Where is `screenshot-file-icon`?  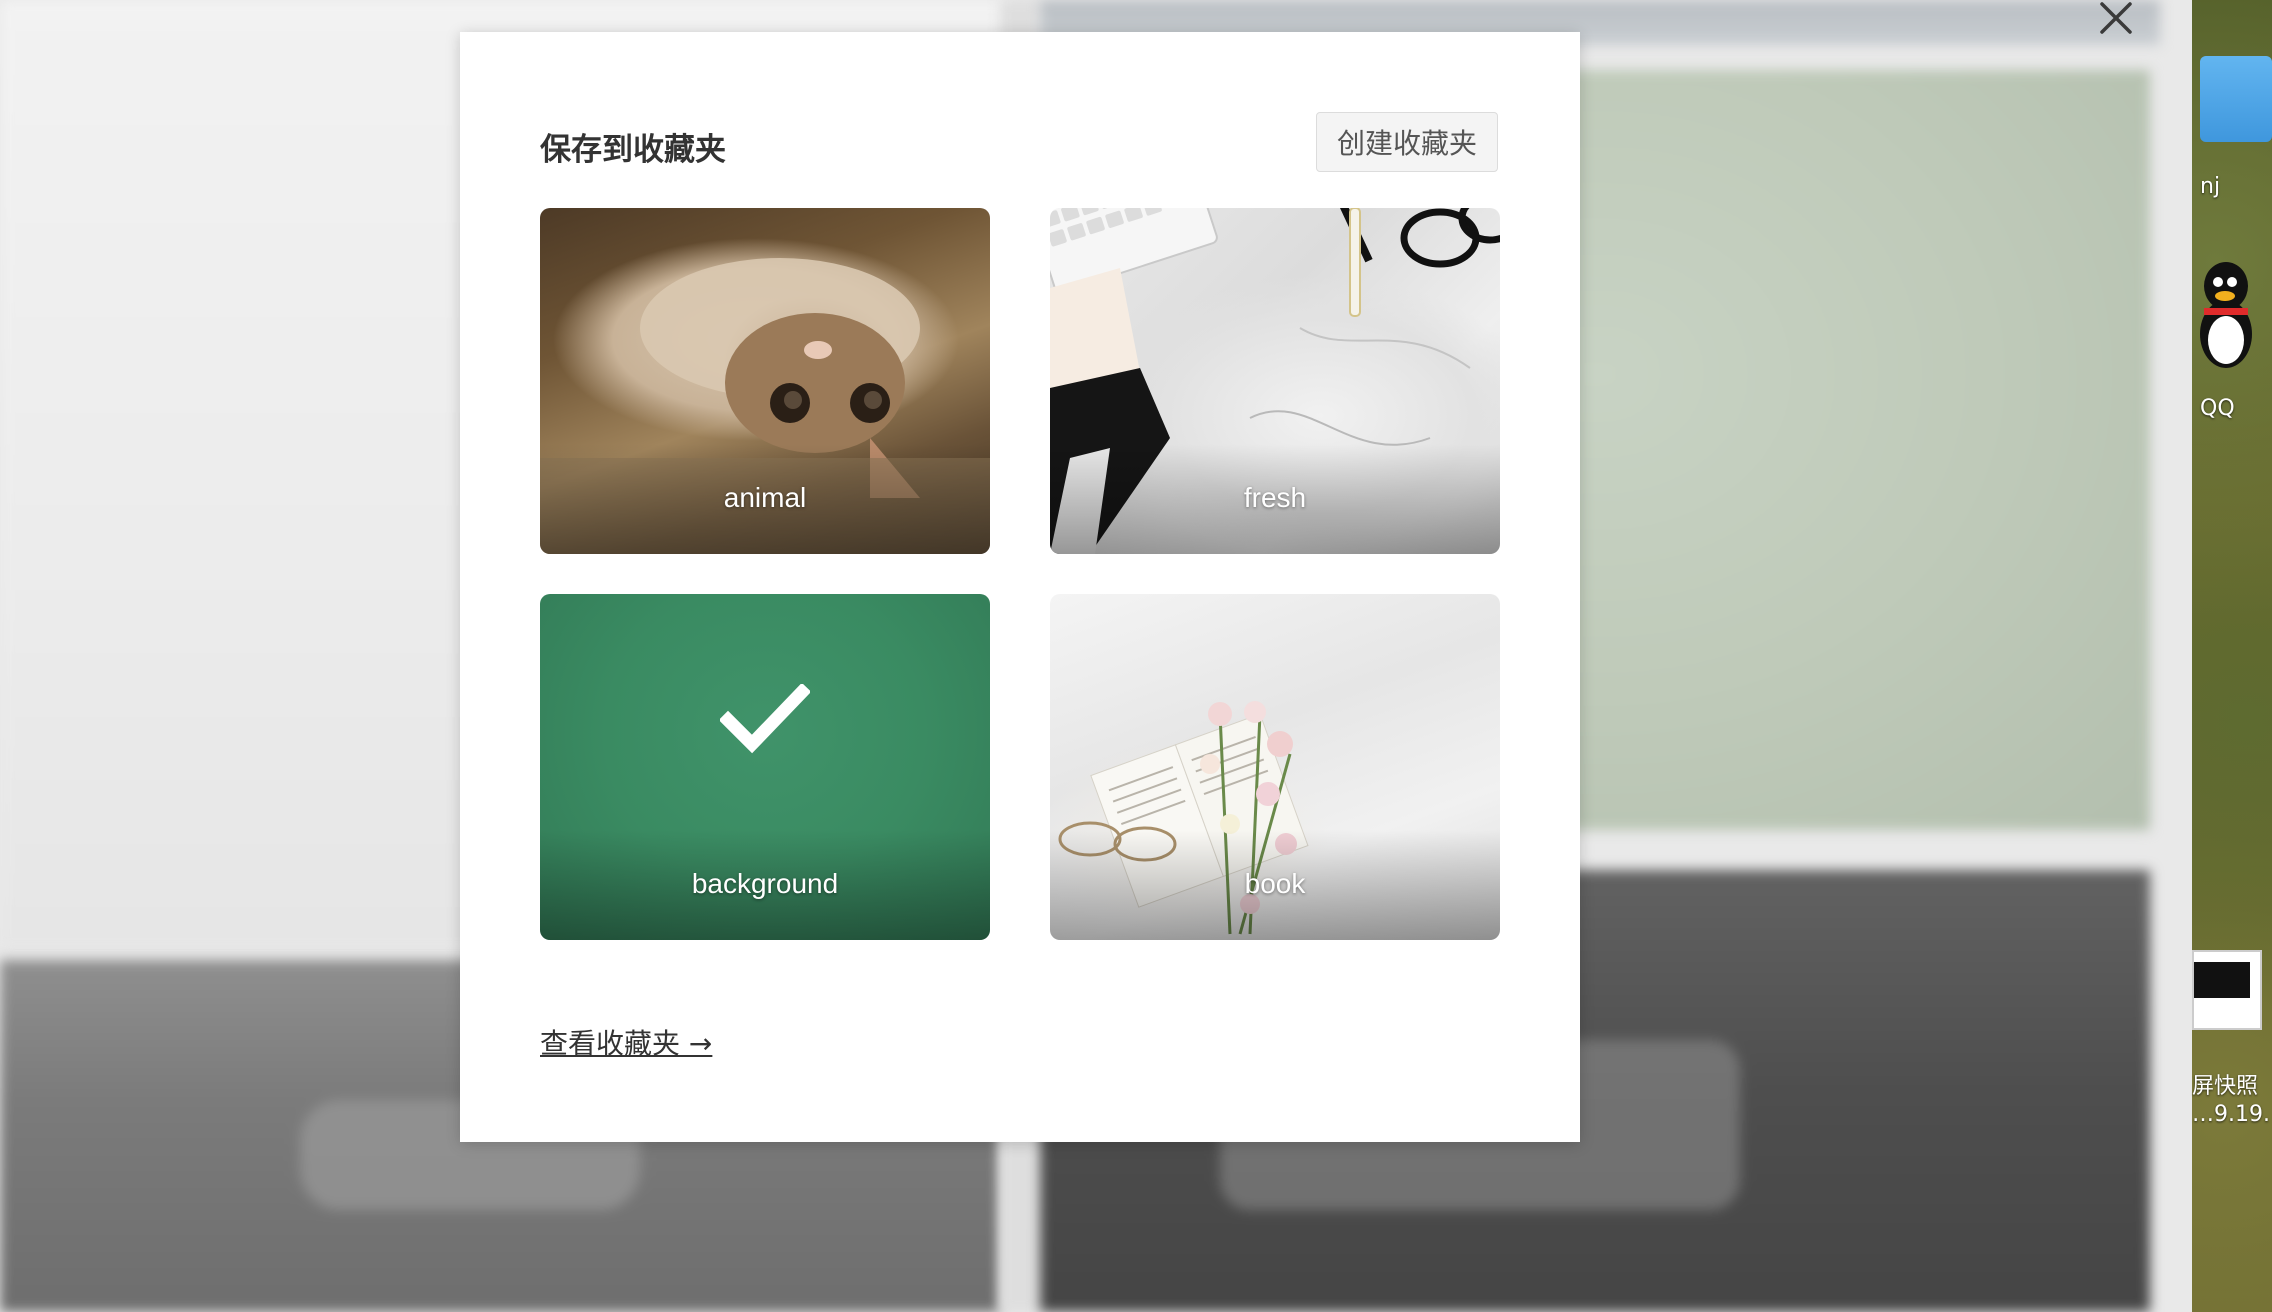 screenshot-file-icon is located at coordinates (2227, 990).